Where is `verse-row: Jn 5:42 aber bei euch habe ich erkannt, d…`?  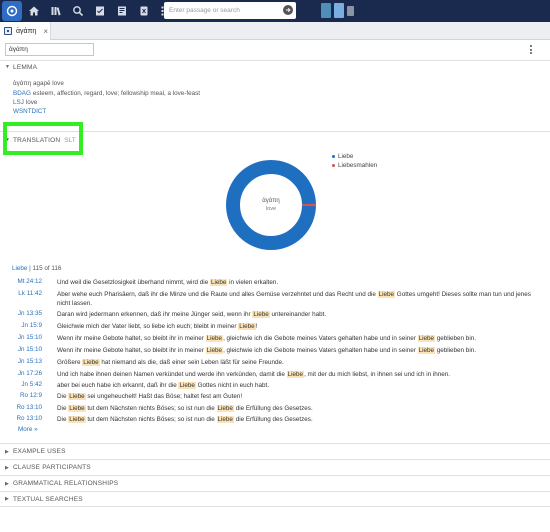 verse-row: Jn 5:42 aber bei euch habe ich erkannt, d… is located at coordinates (275, 385).